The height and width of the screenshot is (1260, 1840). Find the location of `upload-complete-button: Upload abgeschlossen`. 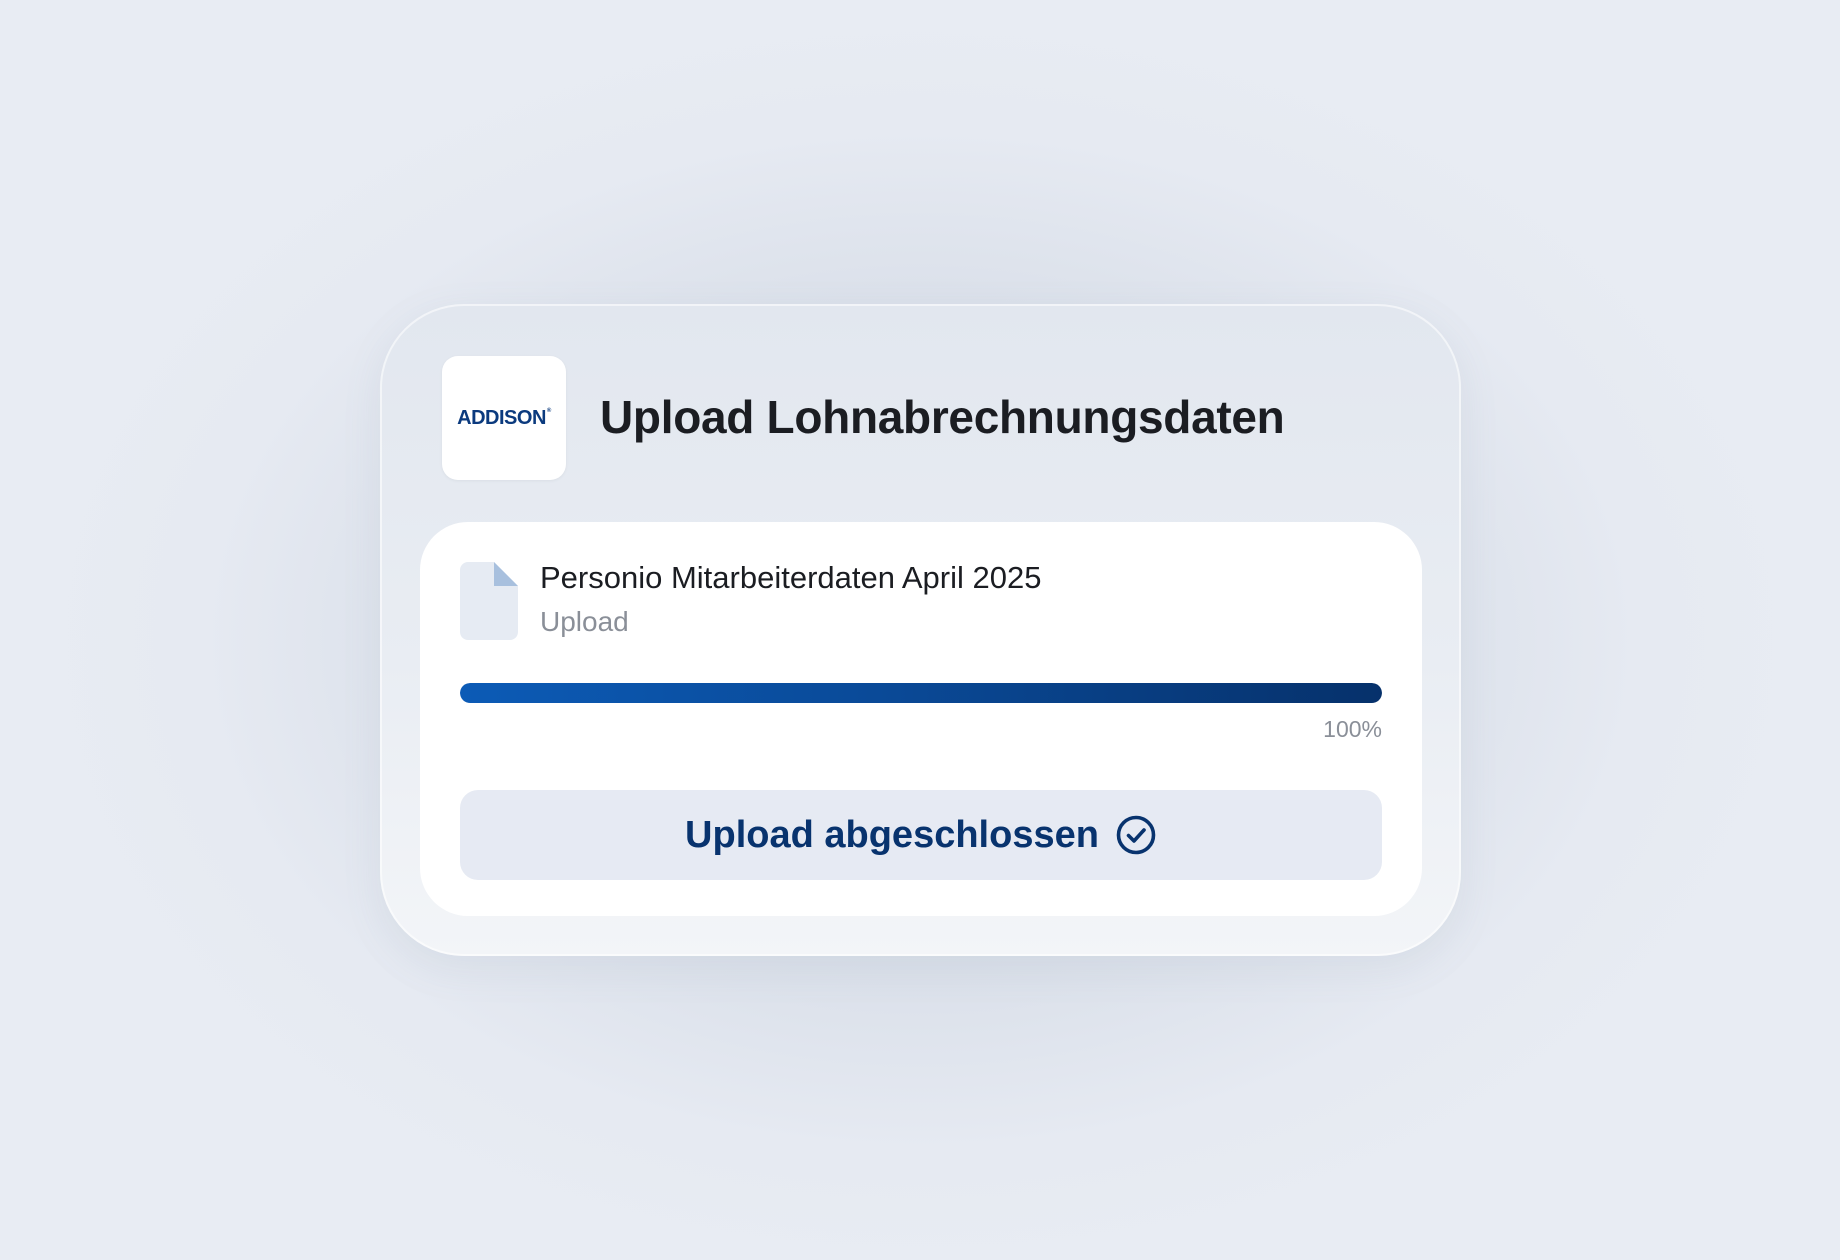

upload-complete-button: Upload abgeschlossen is located at coordinates (921, 835).